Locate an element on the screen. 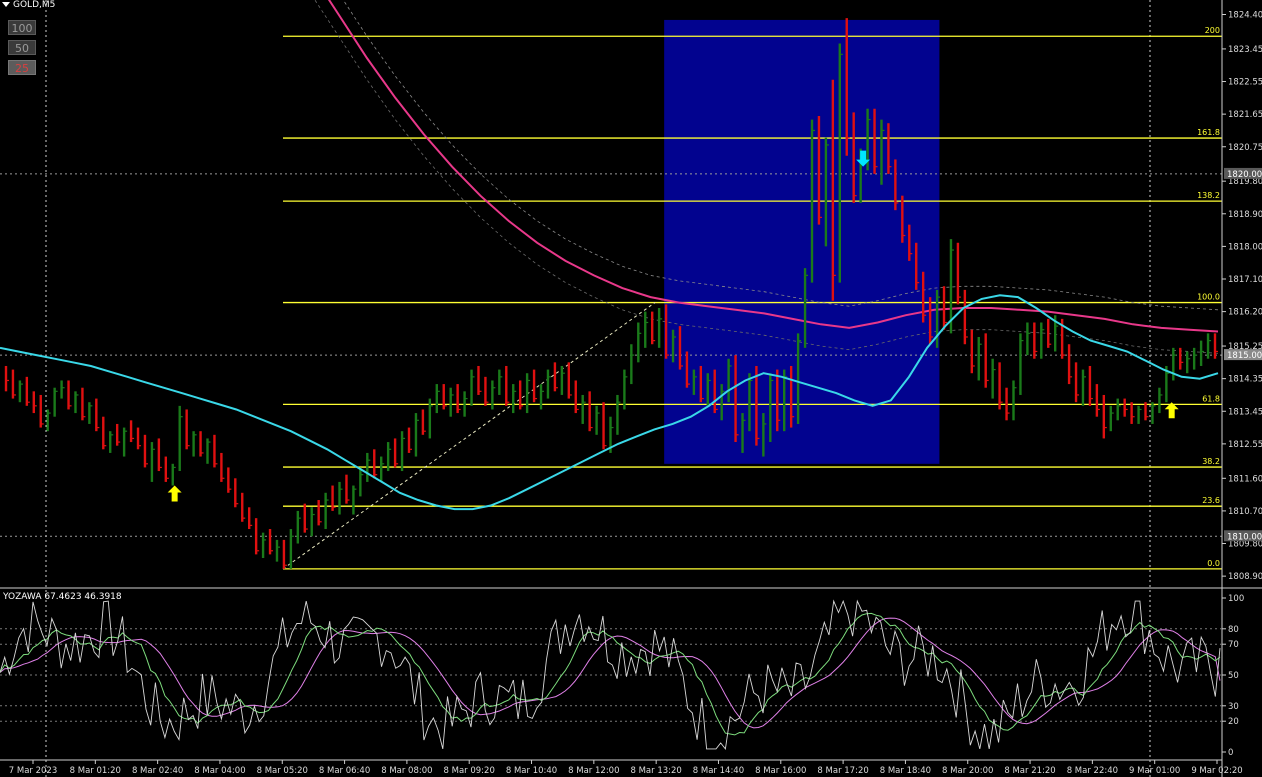  price-tick-label: 1820.75 is located at coordinates (1245, 148).